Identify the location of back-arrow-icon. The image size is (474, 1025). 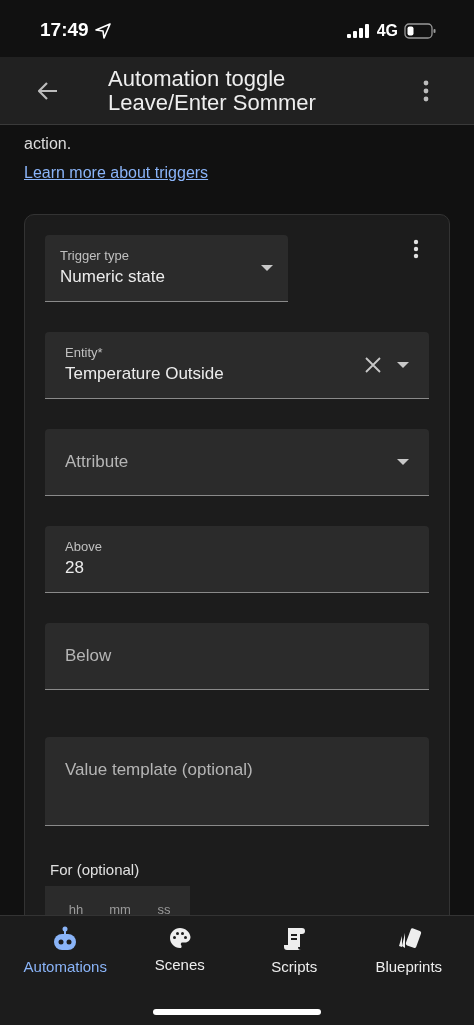
(48, 90).